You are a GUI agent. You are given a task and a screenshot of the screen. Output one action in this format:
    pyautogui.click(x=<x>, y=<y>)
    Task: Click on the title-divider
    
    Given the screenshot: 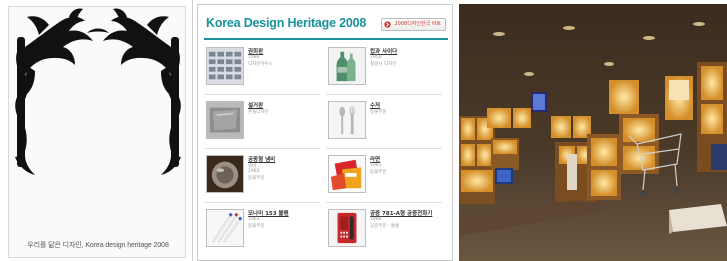 What is the action you would take?
    pyautogui.click(x=326, y=39)
    